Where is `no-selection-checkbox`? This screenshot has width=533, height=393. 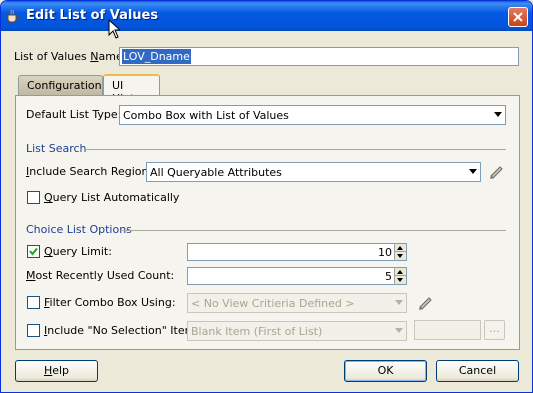 no-selection-checkbox is located at coordinates (33, 330).